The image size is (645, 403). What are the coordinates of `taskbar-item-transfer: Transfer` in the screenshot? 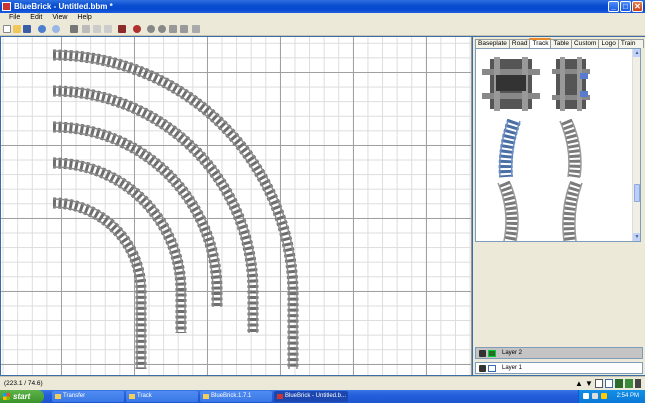 It's located at (88, 396).